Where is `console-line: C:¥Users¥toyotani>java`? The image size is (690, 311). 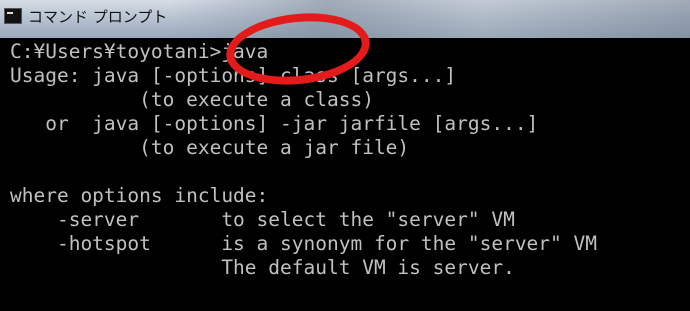 console-line: C:¥Users¥toyotani>java is located at coordinates (139, 51).